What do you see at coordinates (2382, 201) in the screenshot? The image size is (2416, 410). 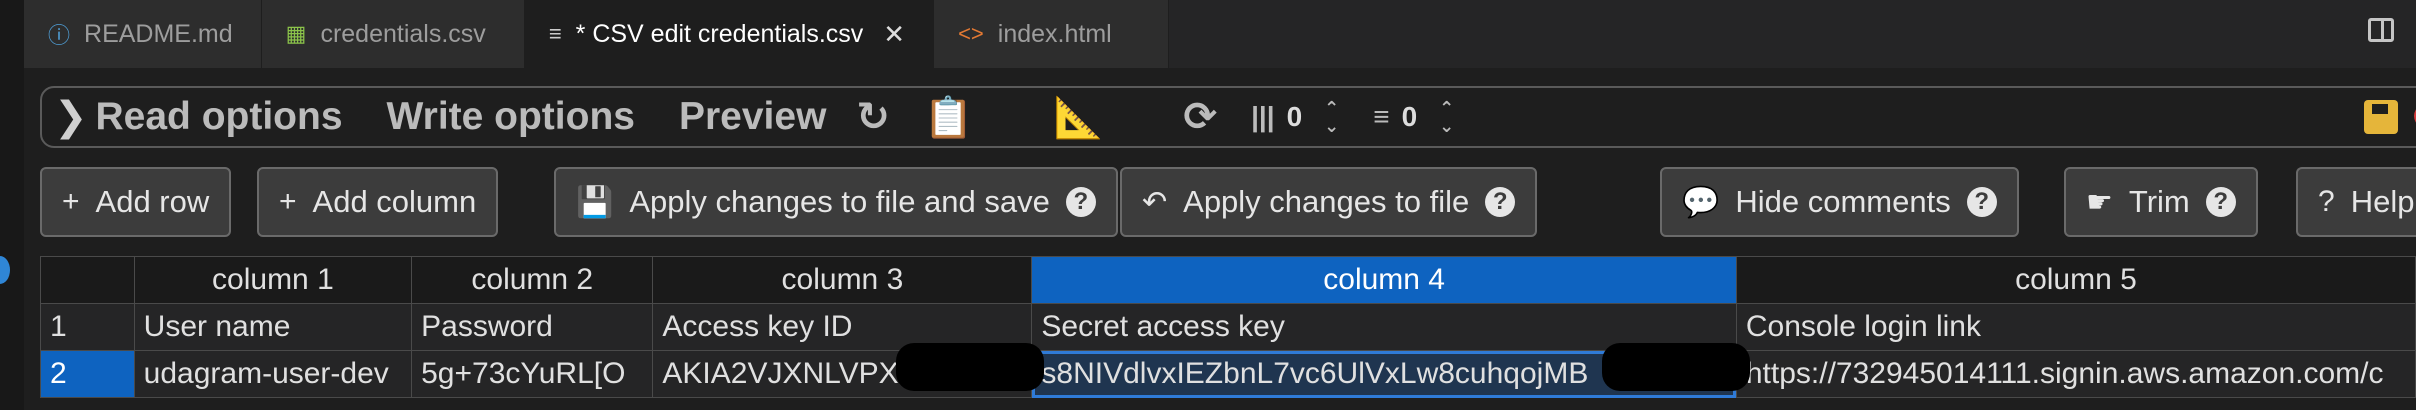 I see `button-label: Help` at bounding box center [2382, 201].